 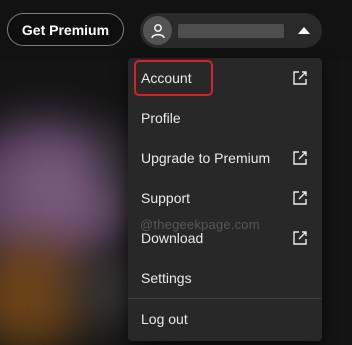 What do you see at coordinates (166, 198) in the screenshot?
I see `menu-item-label: Support` at bounding box center [166, 198].